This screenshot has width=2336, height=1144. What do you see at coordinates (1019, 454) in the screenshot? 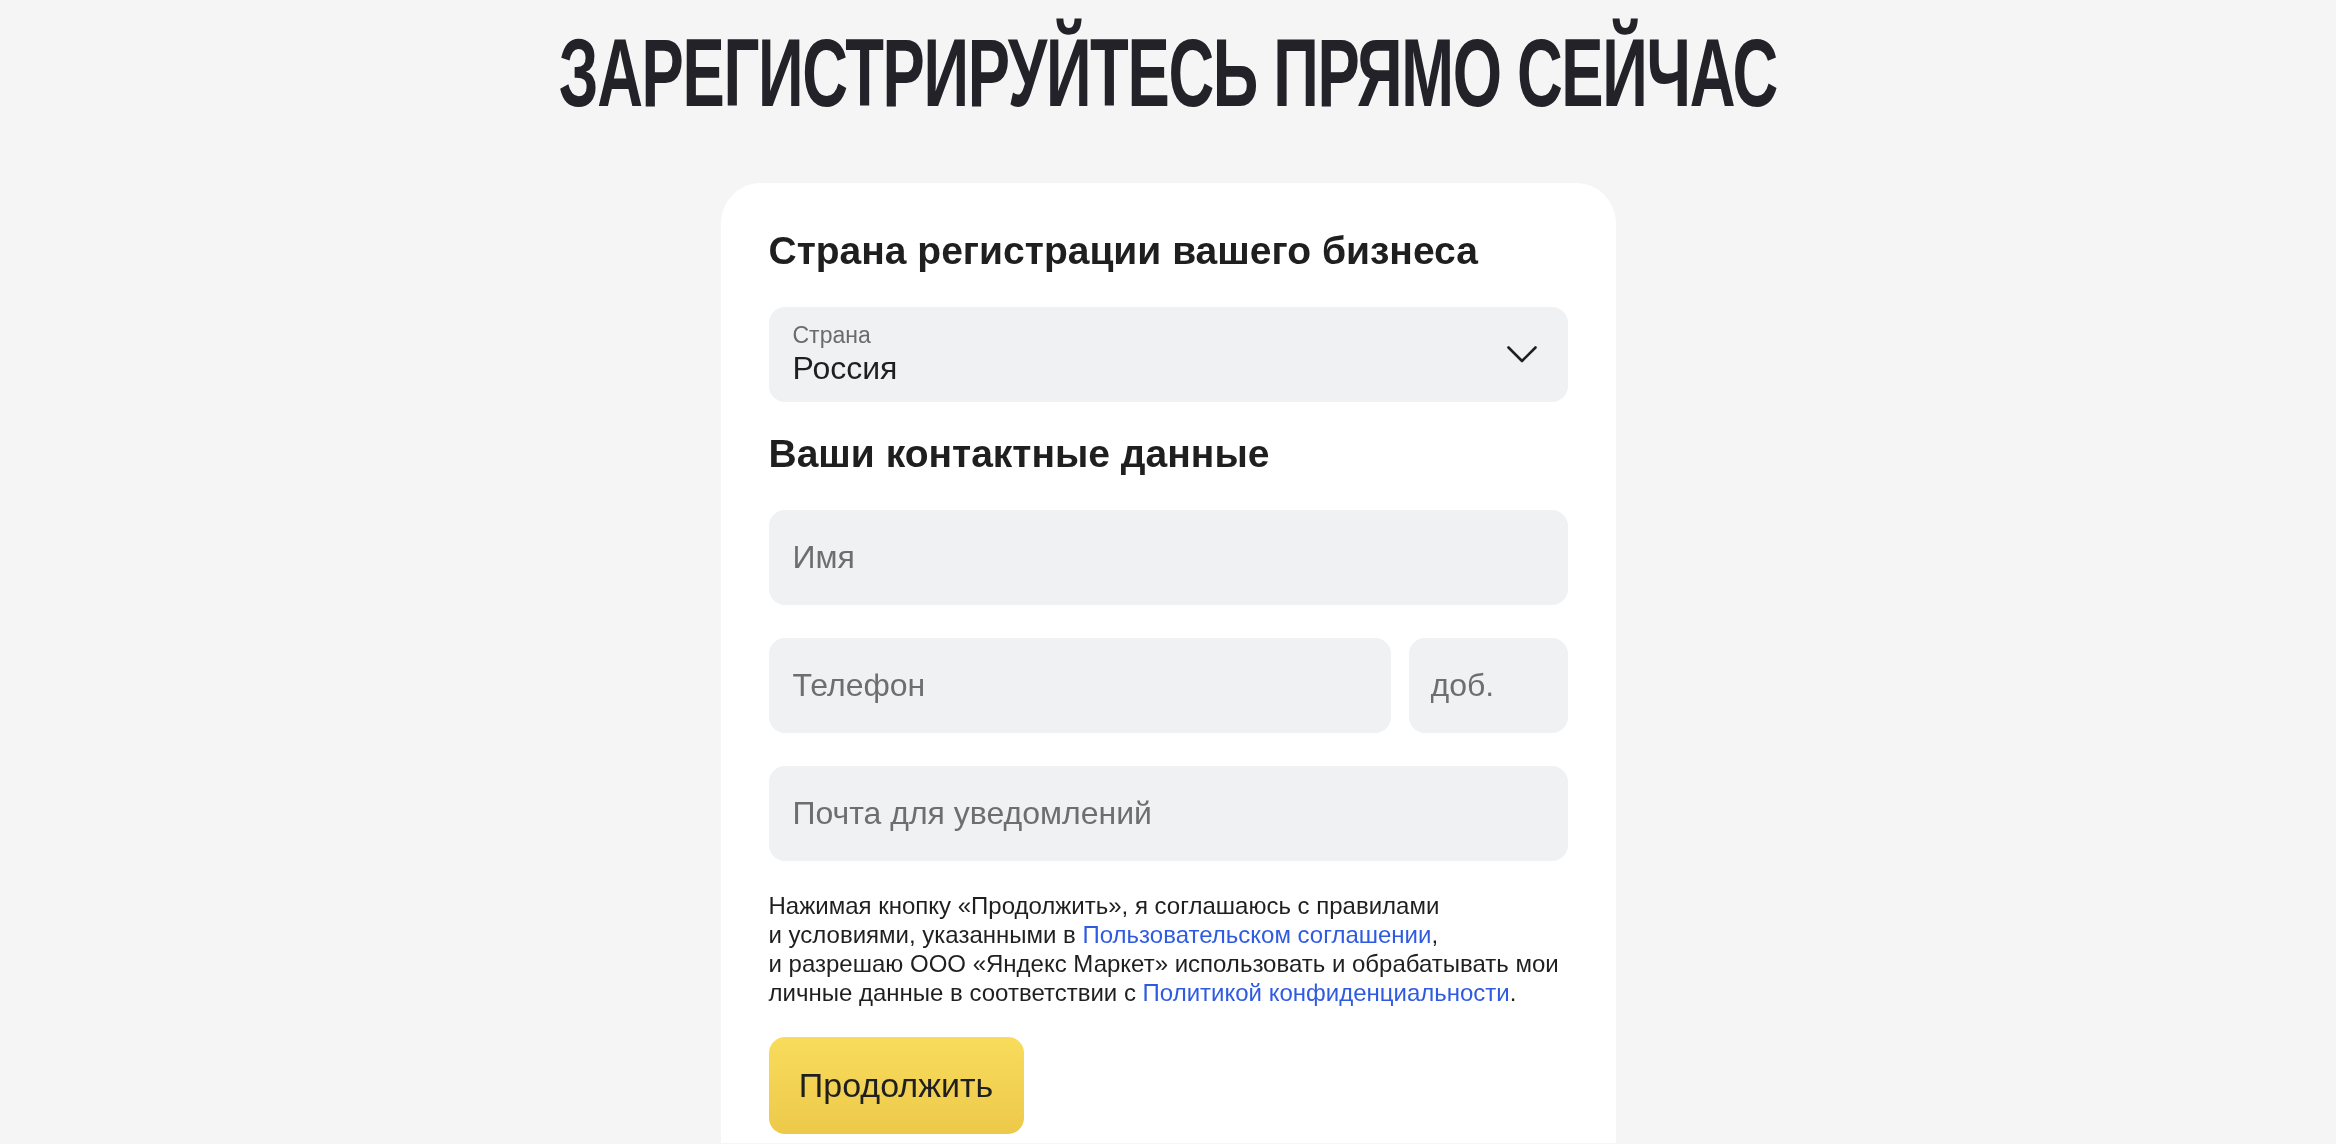
I see `section-heading: Ваши контактные данные` at bounding box center [1019, 454].